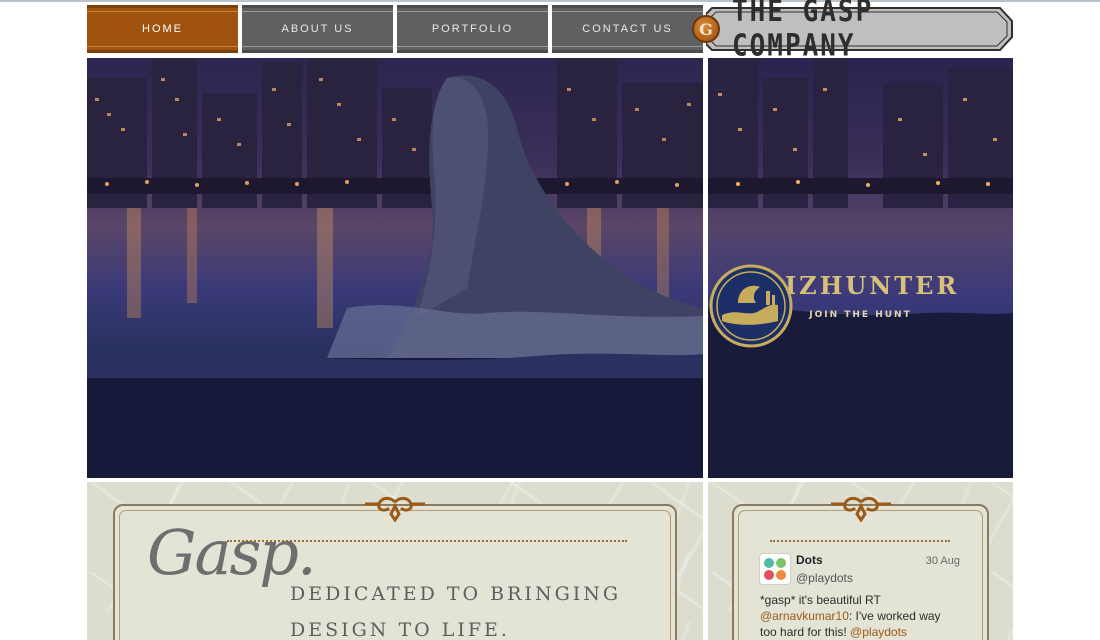  What do you see at coordinates (824, 578) in the screenshot?
I see `tweet-author-handle: @playdots` at bounding box center [824, 578].